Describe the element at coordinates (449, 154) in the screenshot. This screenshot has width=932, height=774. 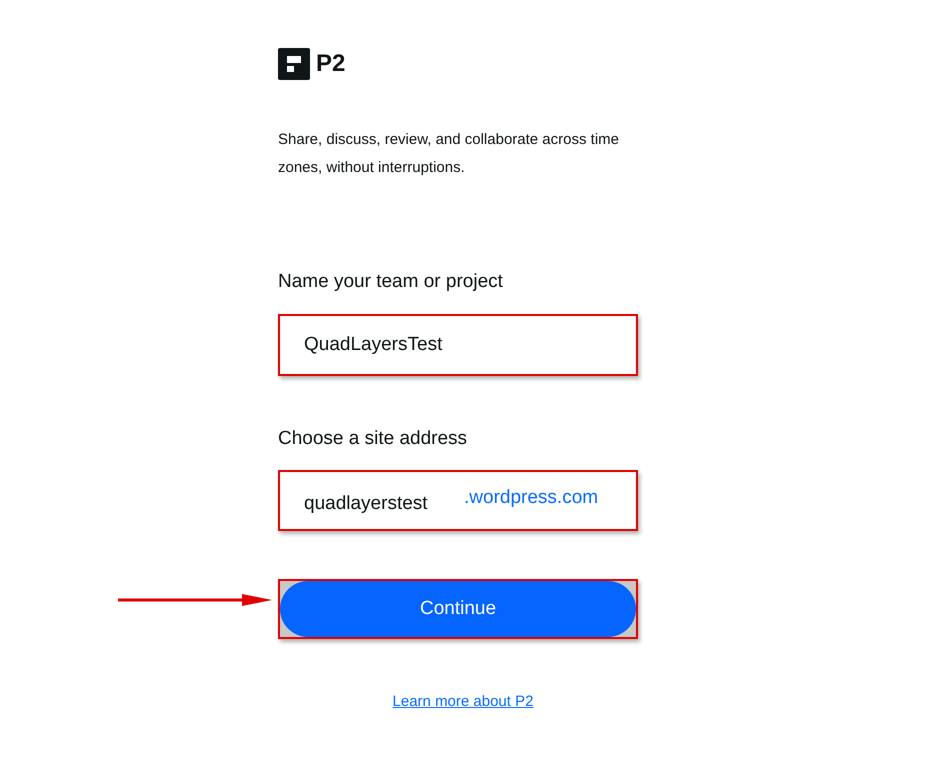
I see `tagline: Share, discuss, review, and collaborate across time zones, without interruptions.` at that location.